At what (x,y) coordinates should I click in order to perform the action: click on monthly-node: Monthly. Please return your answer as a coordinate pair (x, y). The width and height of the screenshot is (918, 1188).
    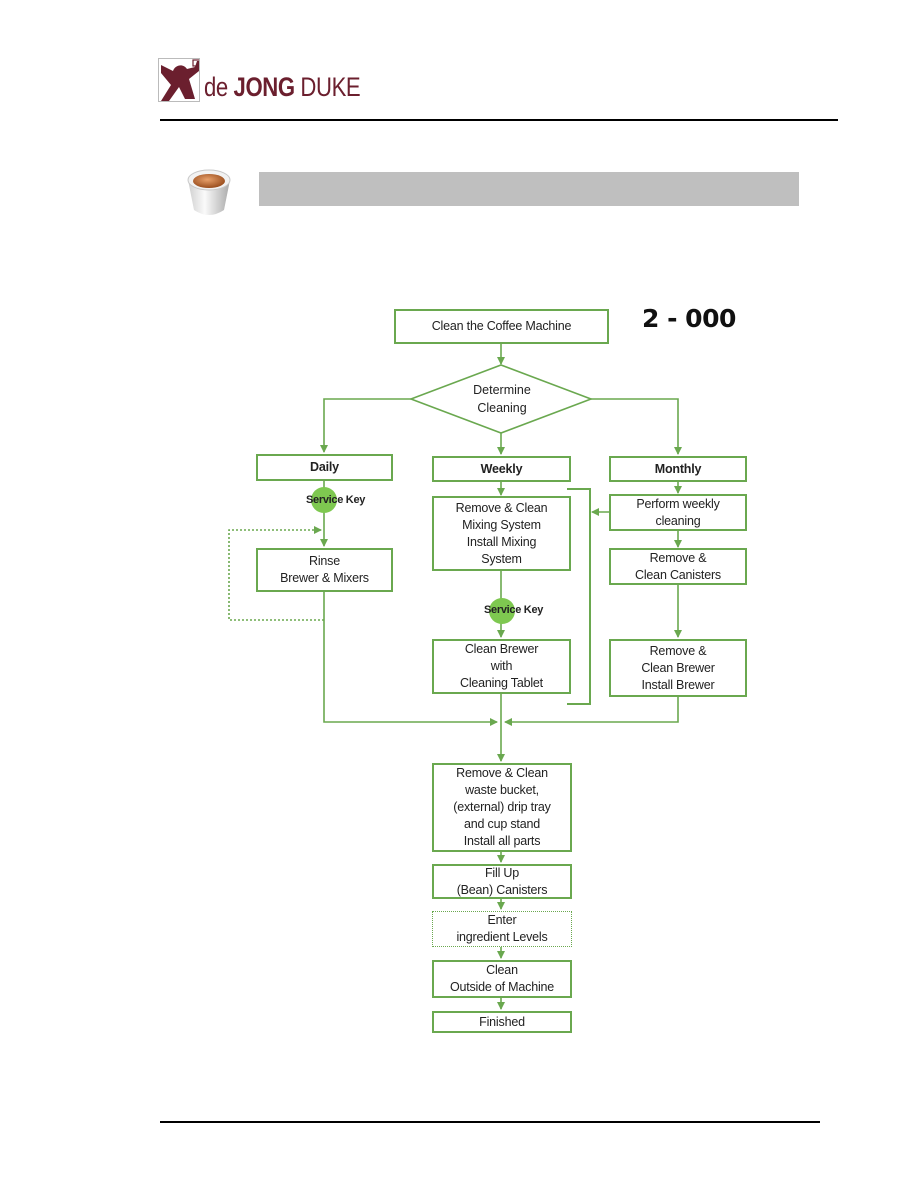
    Looking at the image, I should click on (678, 469).